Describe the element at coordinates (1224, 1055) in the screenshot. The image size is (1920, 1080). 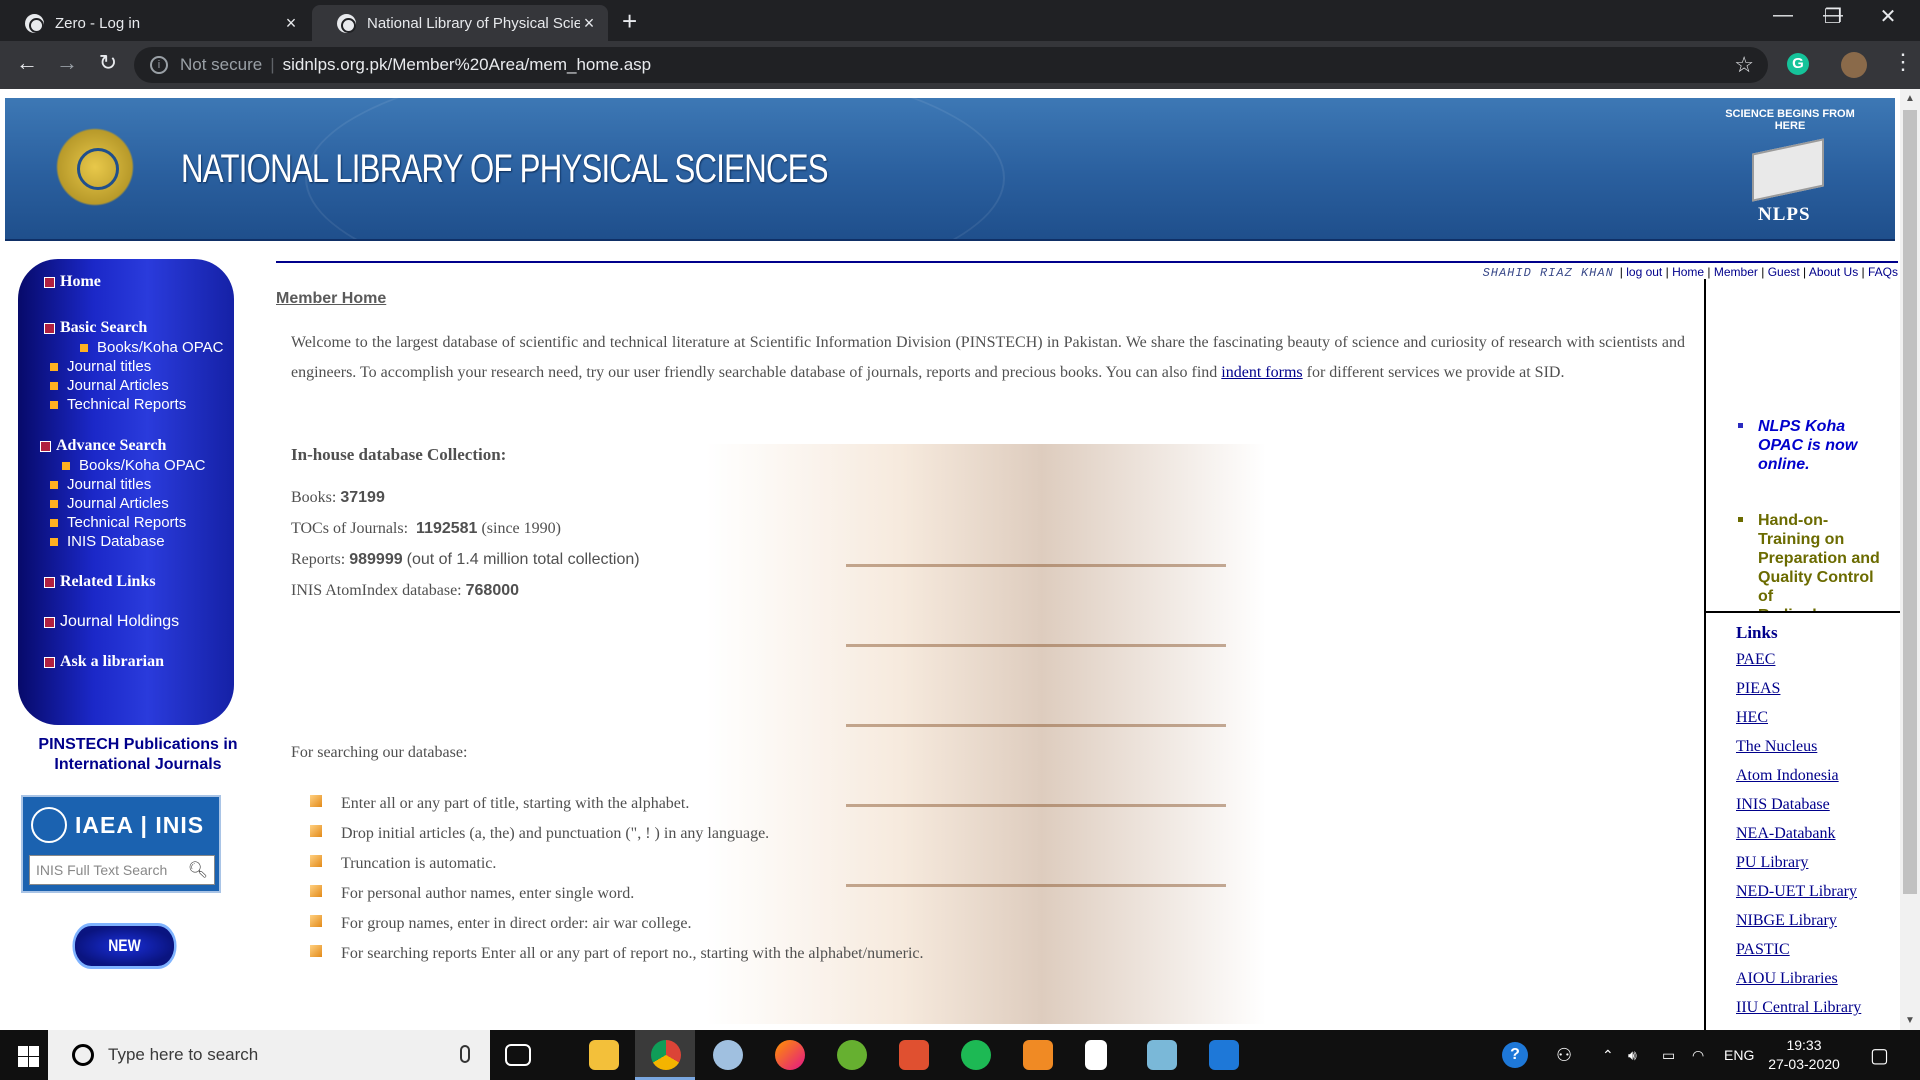
I see `edge-icon` at that location.